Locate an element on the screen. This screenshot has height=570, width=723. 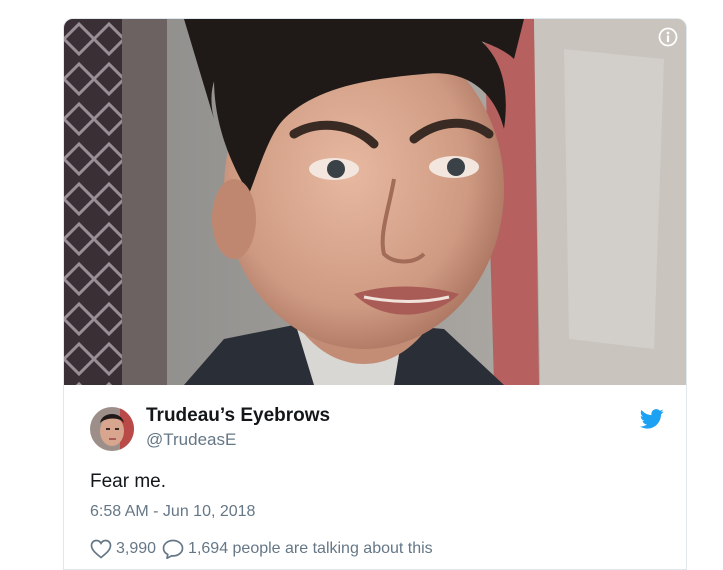
talking-link: 1,694 people are talking about this is located at coordinates (297, 549).